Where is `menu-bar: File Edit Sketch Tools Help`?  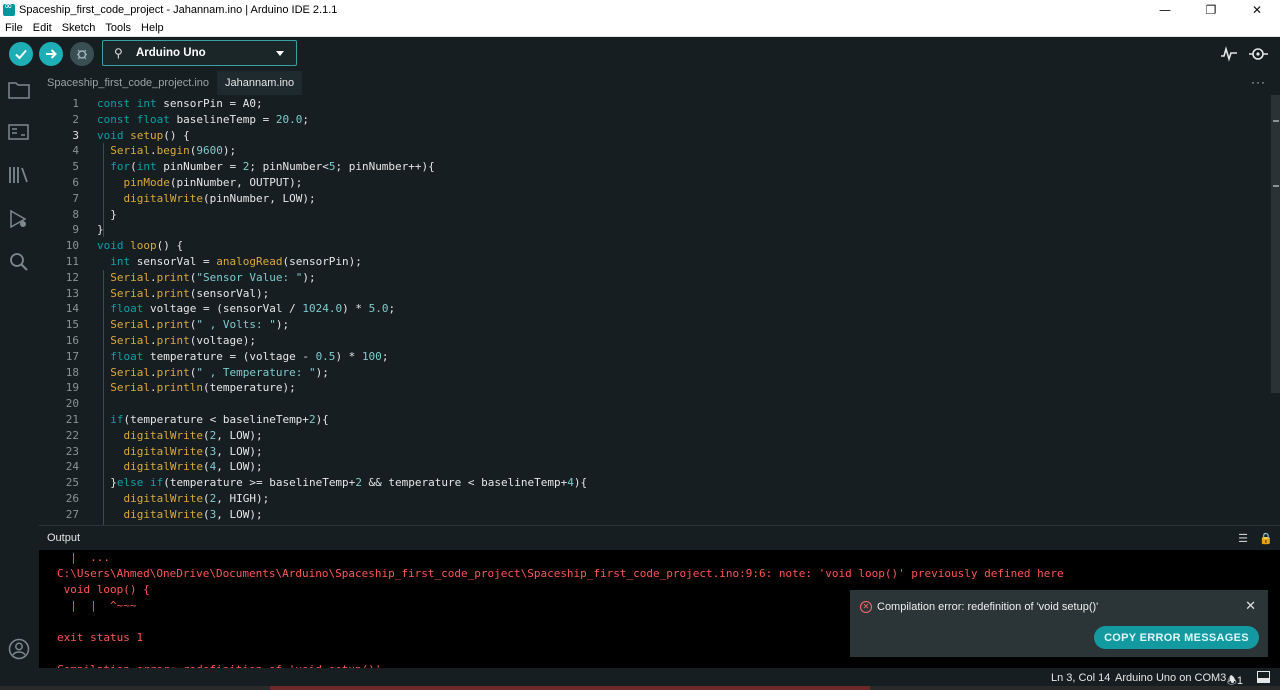
menu-bar: File Edit Sketch Tools Help is located at coordinates (640, 28).